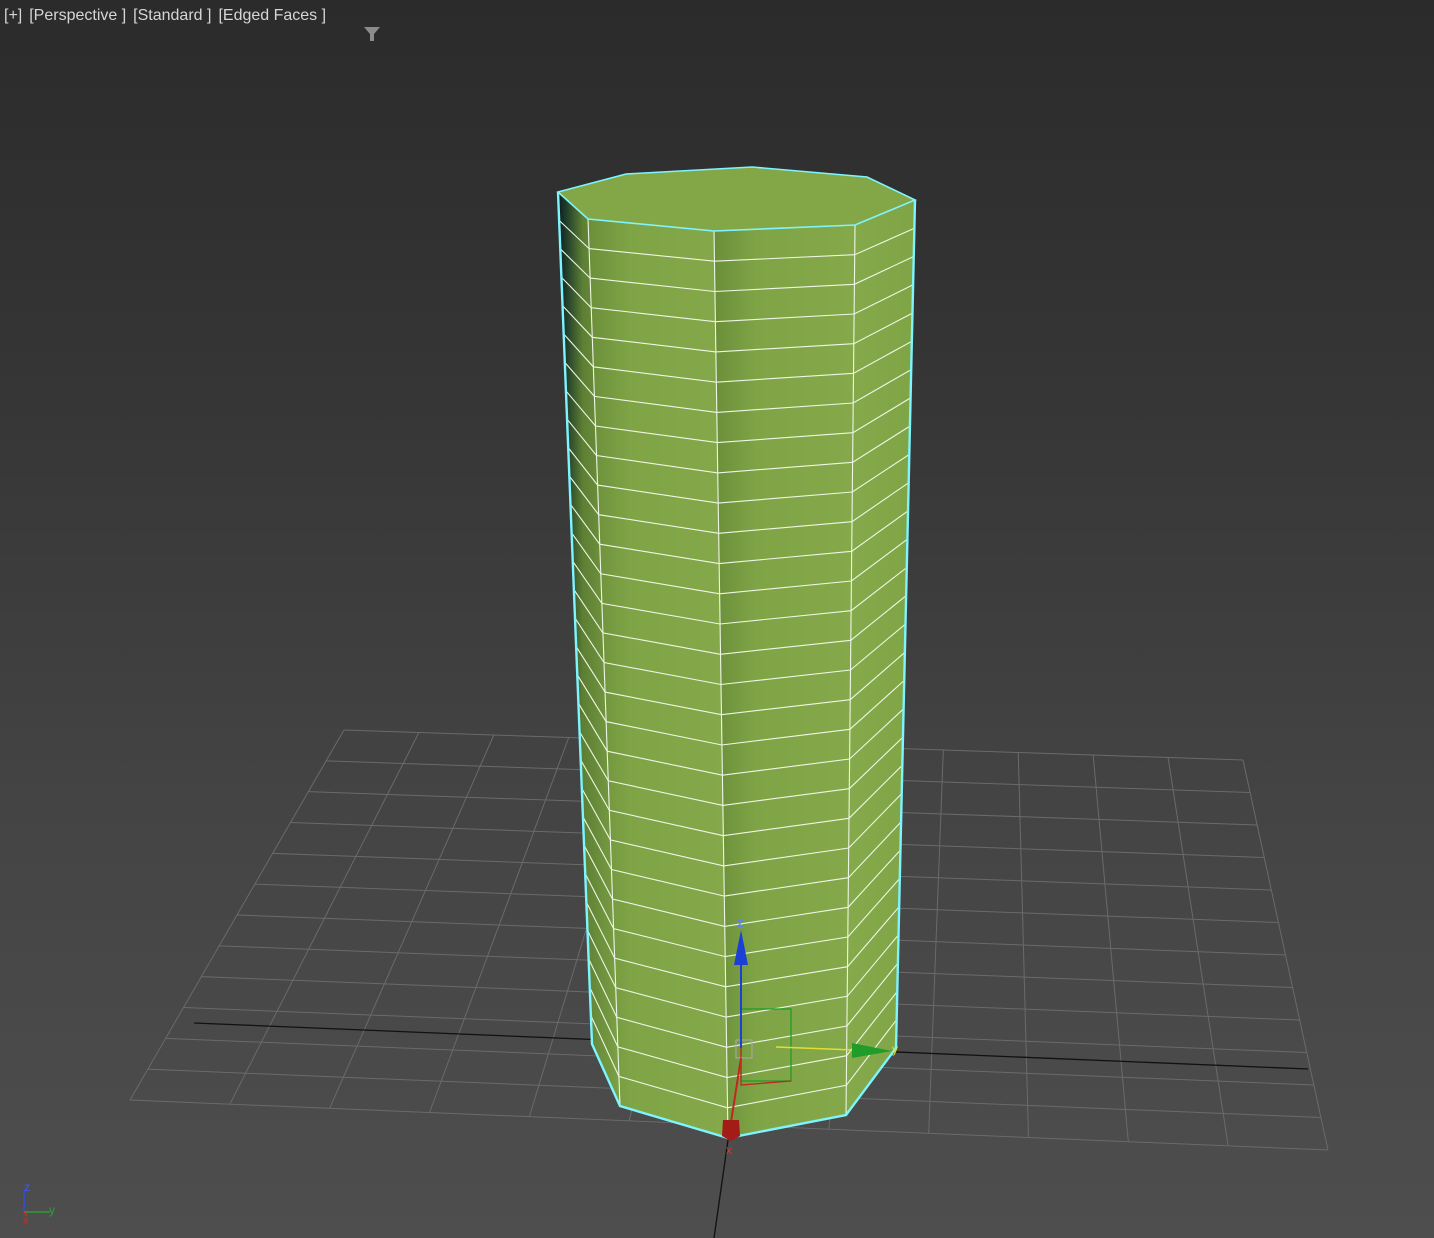 The height and width of the screenshot is (1238, 1434). What do you see at coordinates (358, 24) in the screenshot?
I see `filter-icon` at bounding box center [358, 24].